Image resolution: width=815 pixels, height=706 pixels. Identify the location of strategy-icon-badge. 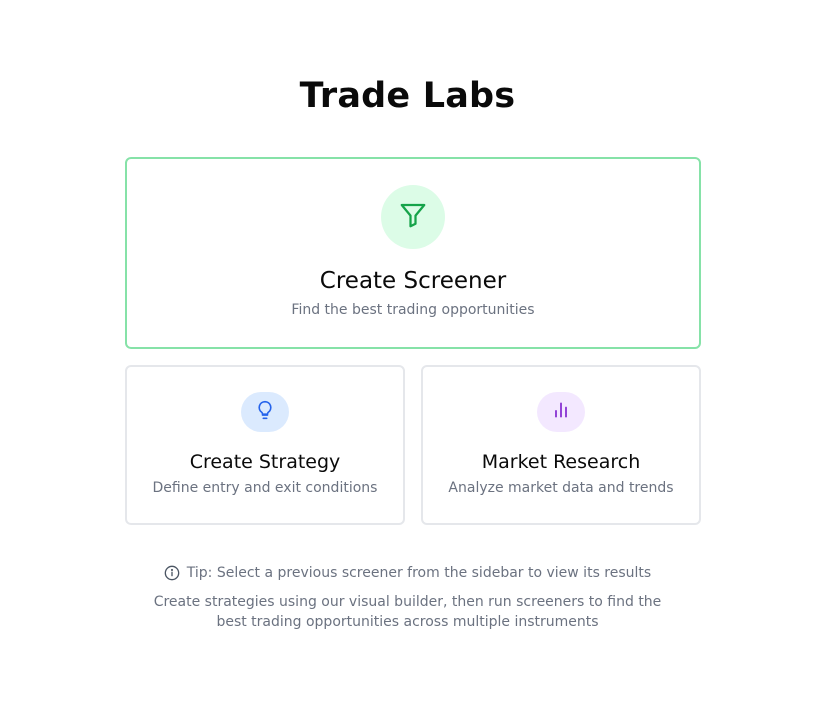
(265, 412).